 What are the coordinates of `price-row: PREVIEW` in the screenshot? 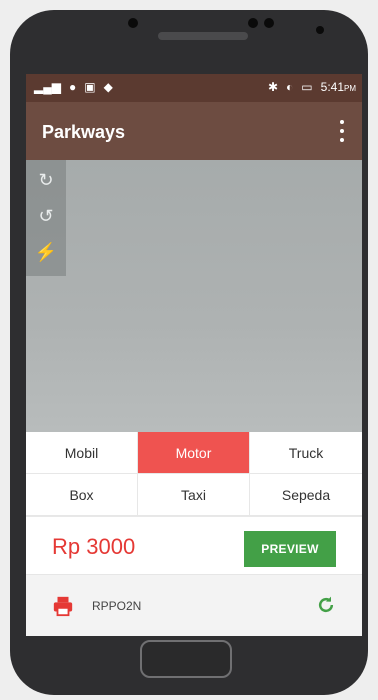 It's located at (194, 545).